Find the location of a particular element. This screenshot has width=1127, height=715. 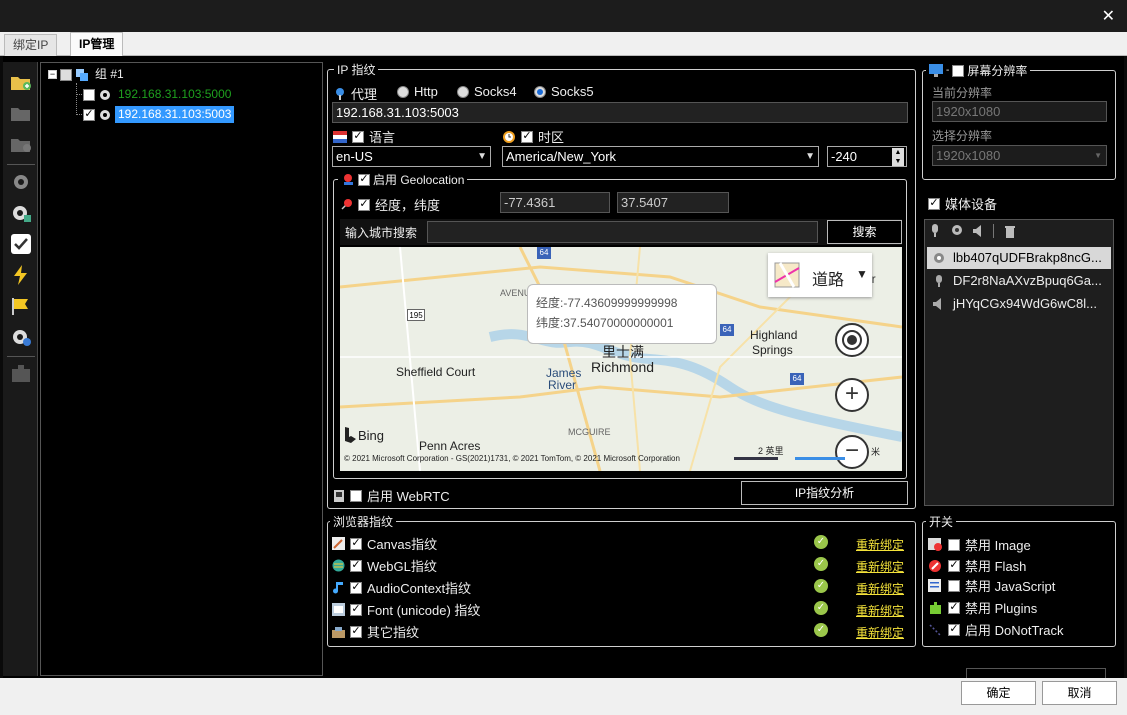

zoom-out-icon: − is located at coordinates (852, 452).